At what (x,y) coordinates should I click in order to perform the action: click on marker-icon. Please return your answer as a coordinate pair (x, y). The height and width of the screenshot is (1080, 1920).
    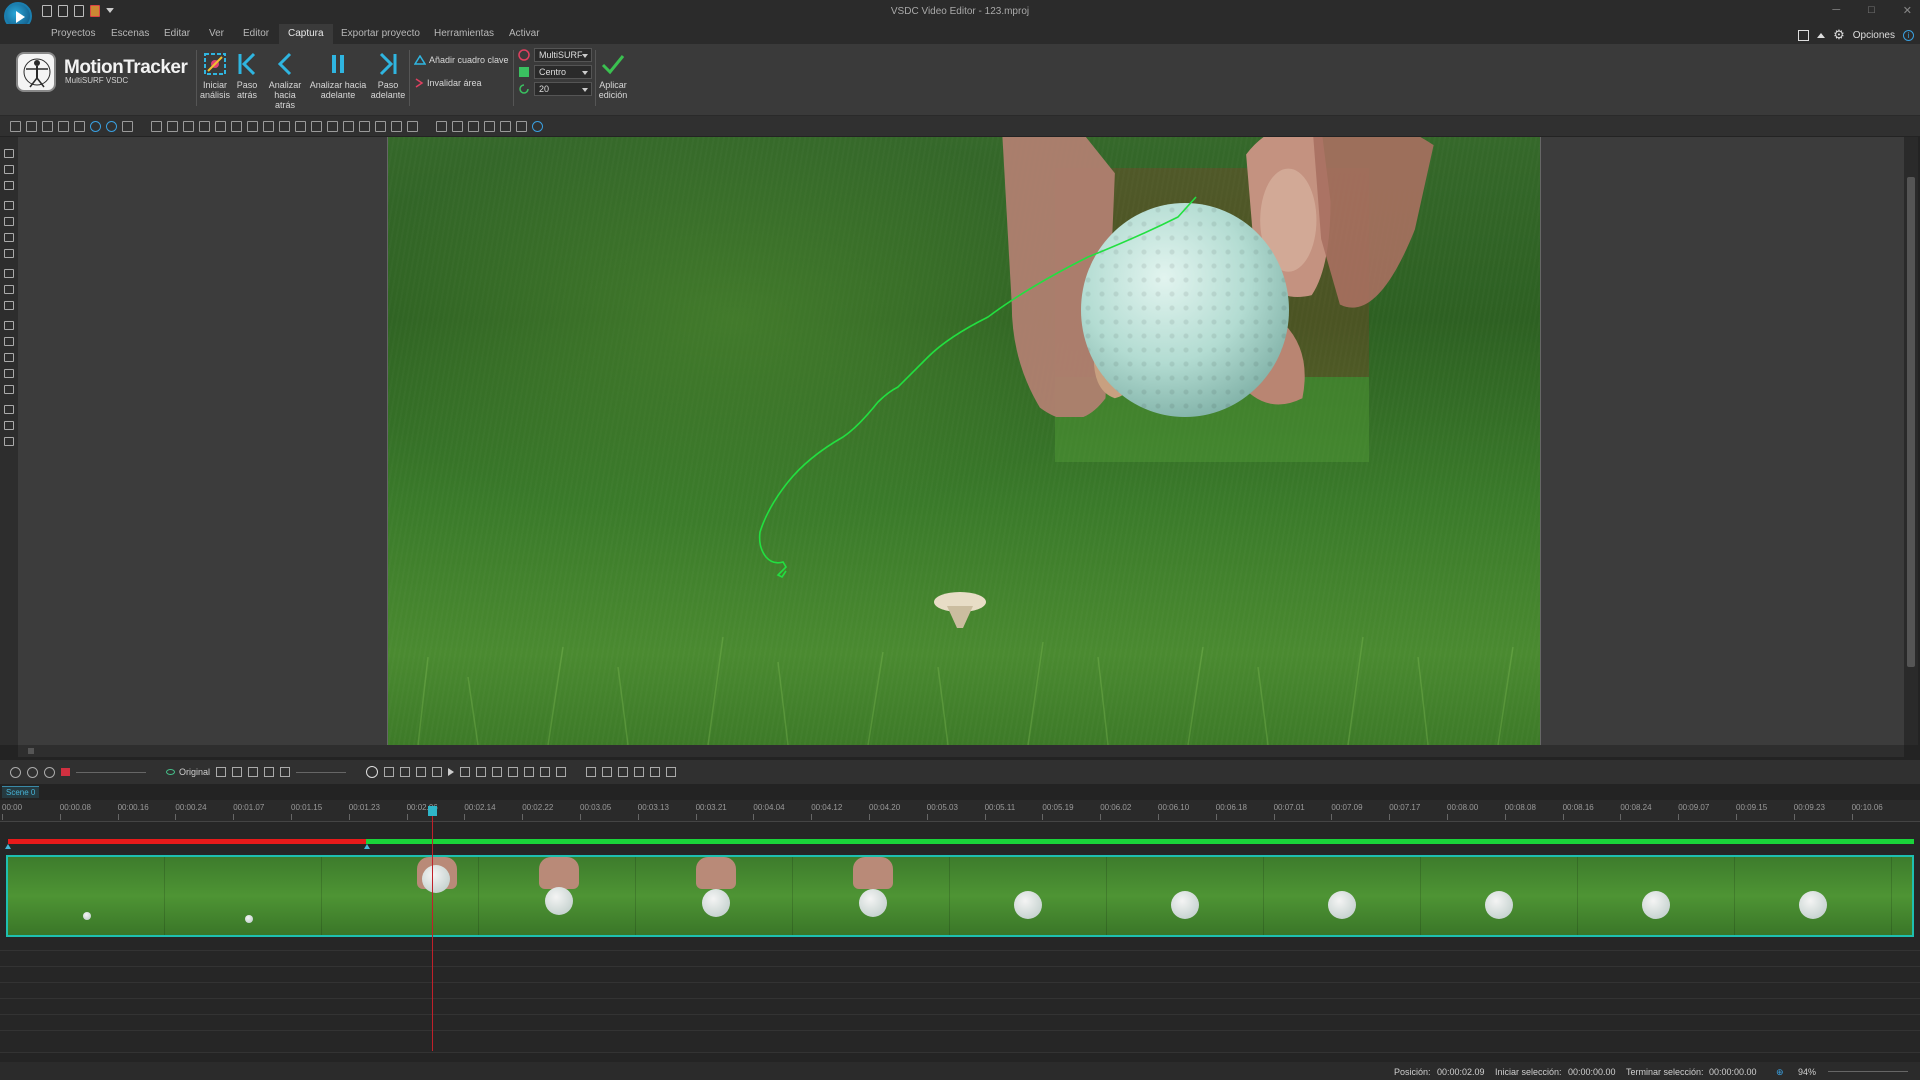
    Looking at the image, I should click on (221, 772).